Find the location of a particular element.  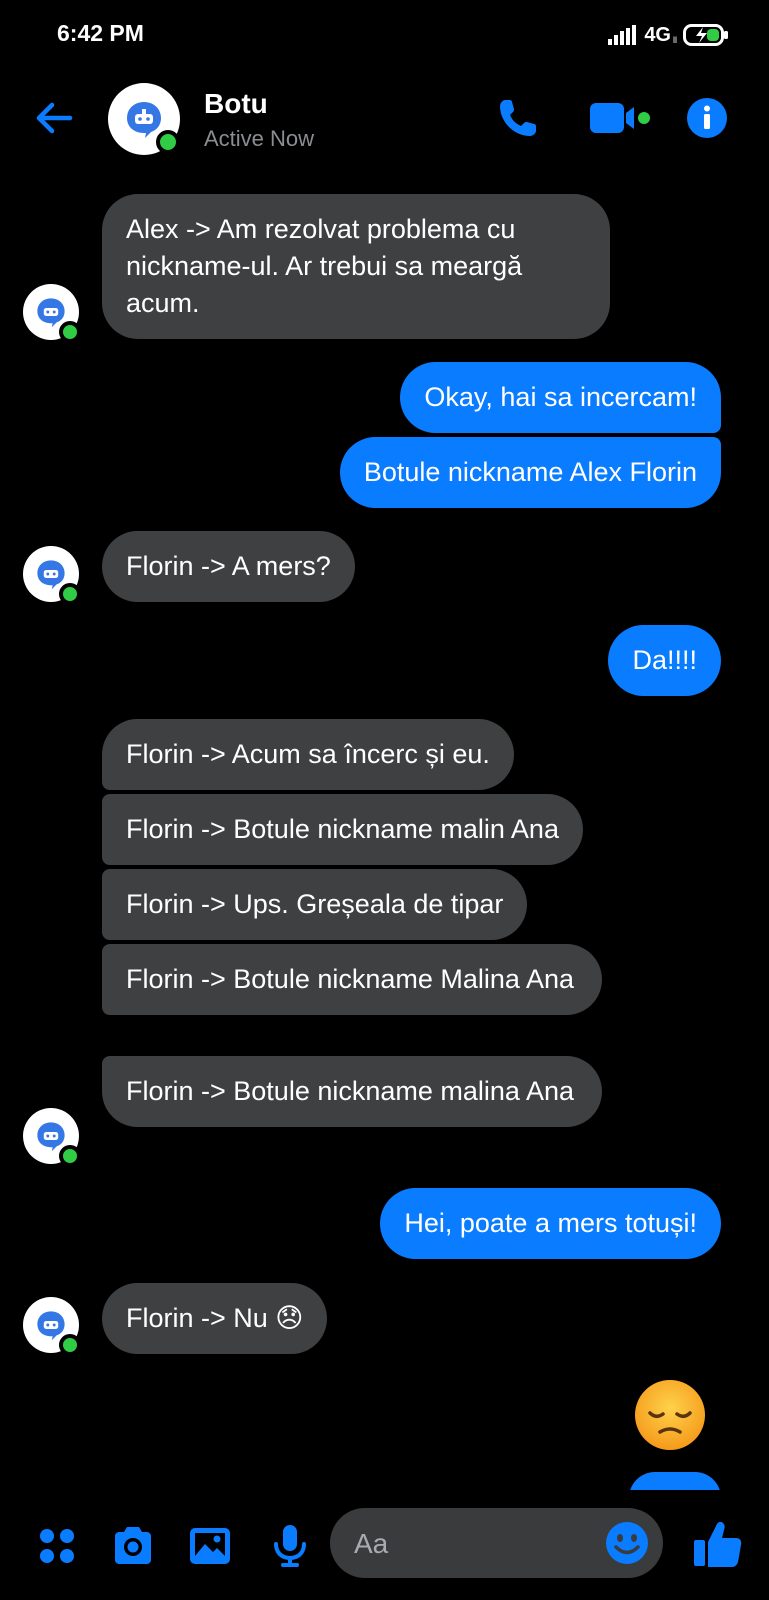

pensive-face-emoji-icon is located at coordinates (670, 1415).